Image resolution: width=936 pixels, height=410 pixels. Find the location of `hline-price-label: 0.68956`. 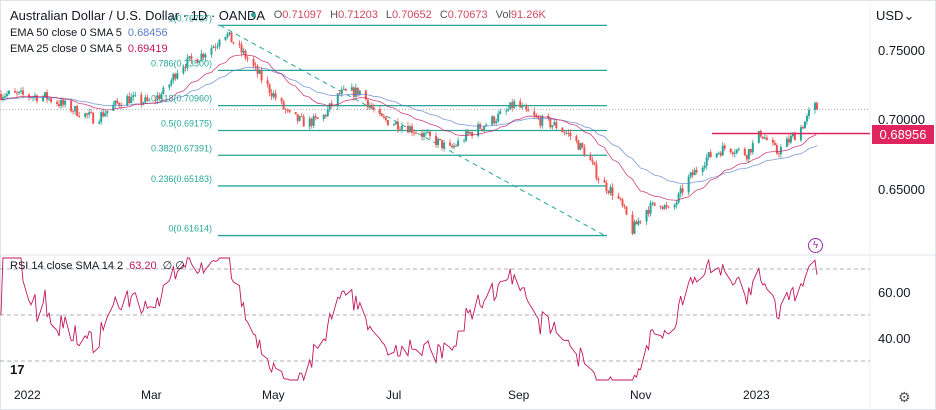

hline-price-label: 0.68956 is located at coordinates (903, 134).